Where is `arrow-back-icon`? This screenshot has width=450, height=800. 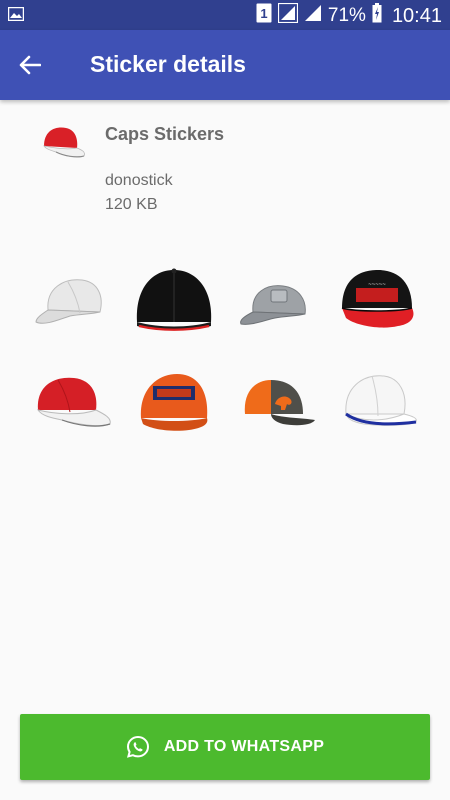
arrow-back-icon is located at coordinates (30, 65).